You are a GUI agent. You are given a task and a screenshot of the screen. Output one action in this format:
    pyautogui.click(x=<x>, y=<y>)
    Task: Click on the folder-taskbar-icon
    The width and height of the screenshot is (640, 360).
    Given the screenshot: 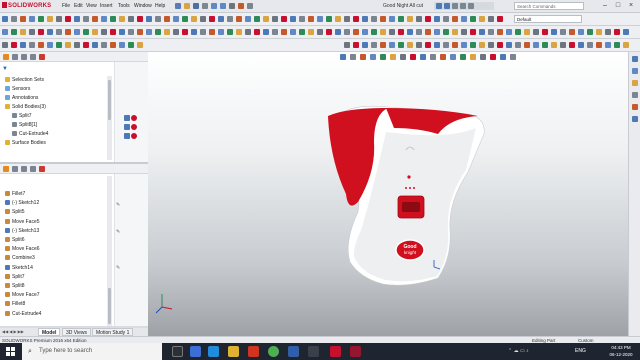 What is the action you would take?
    pyautogui.click(x=233, y=351)
    